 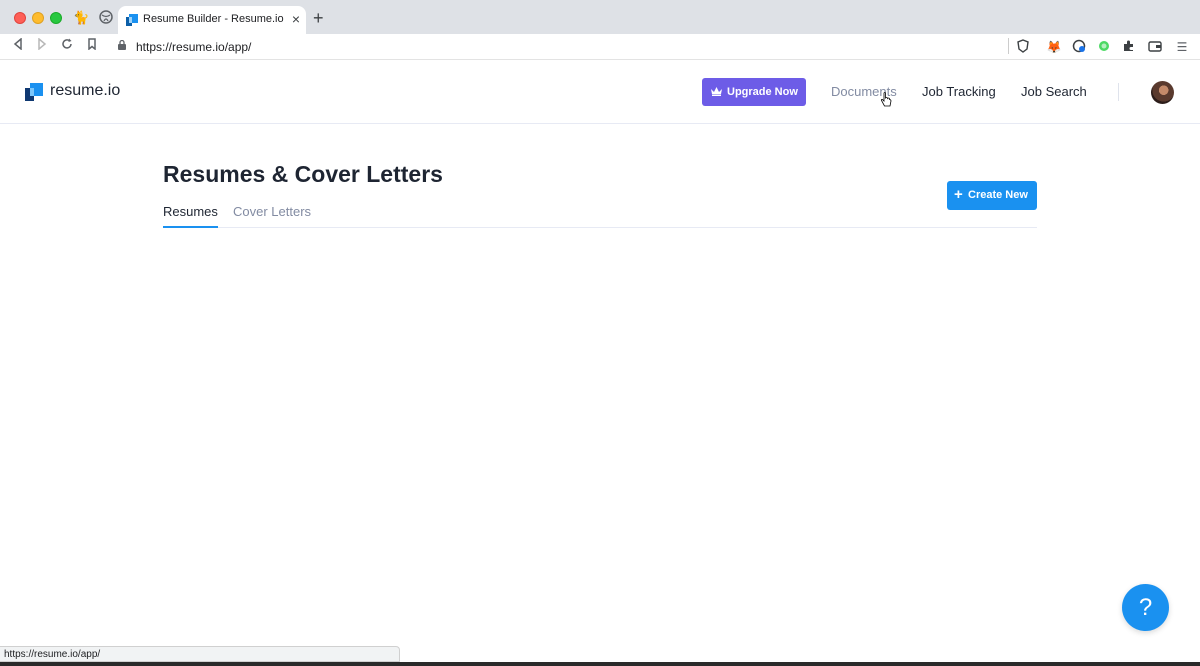 What do you see at coordinates (106, 18) in the screenshot?
I see `pinned-tab-globe-icon` at bounding box center [106, 18].